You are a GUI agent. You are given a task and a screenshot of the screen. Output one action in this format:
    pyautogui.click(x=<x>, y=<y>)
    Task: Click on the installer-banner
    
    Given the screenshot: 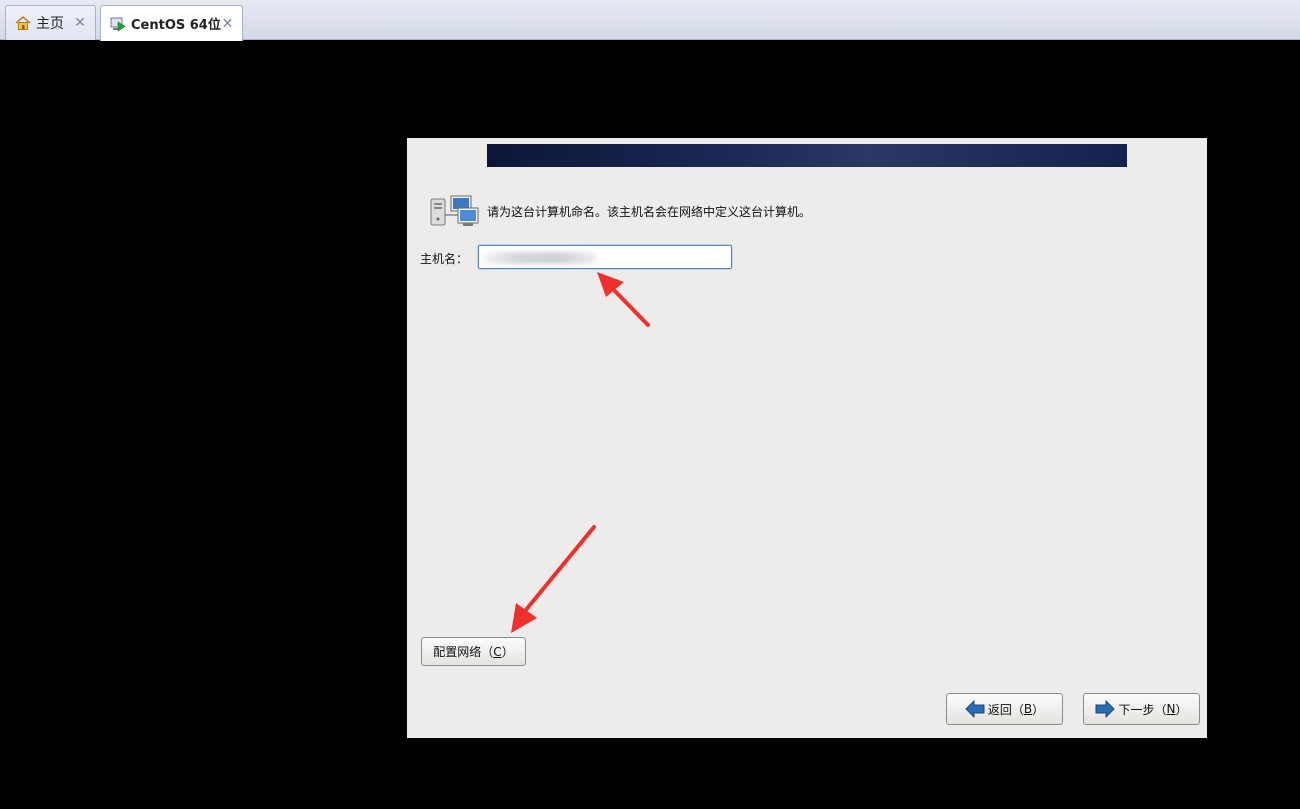 What is the action you would take?
    pyautogui.click(x=807, y=155)
    